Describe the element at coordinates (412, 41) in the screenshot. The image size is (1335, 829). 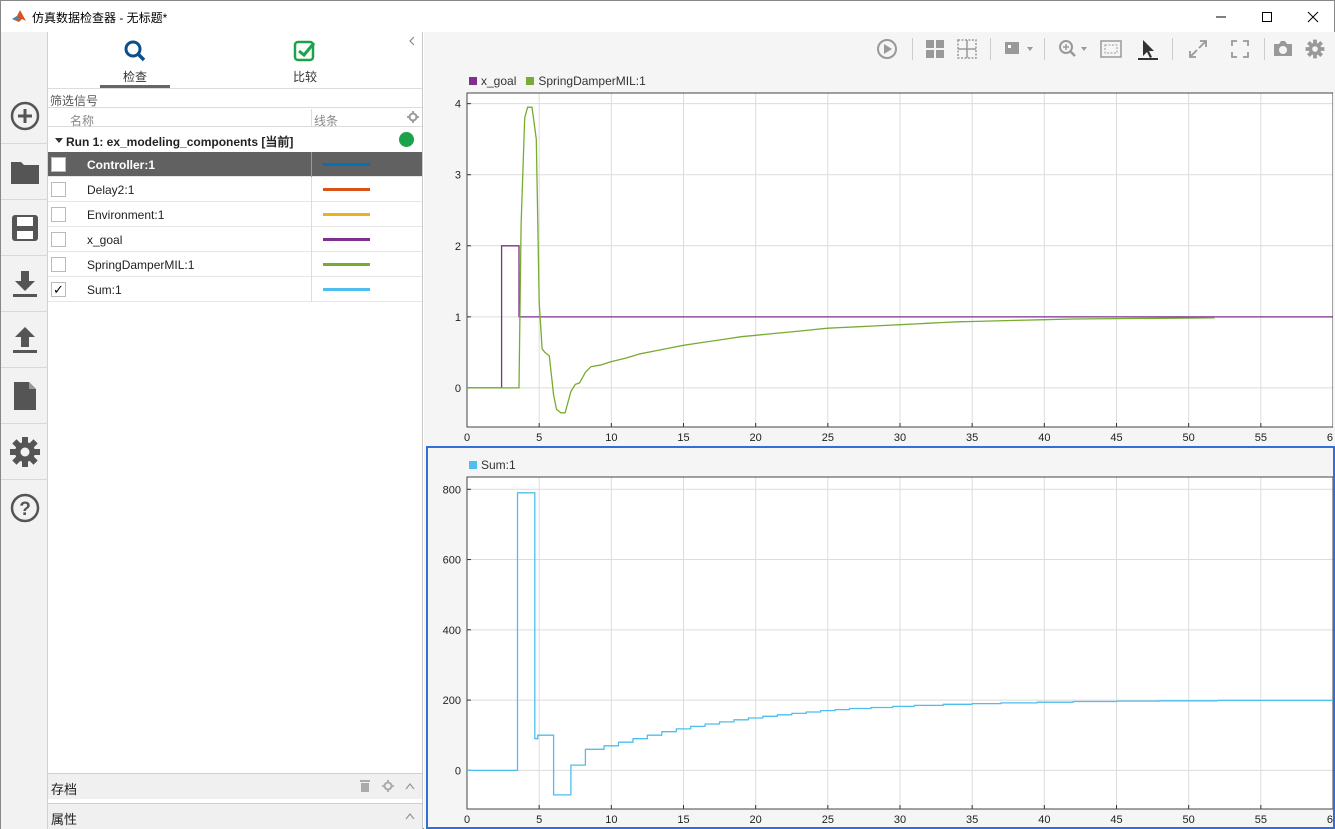
I see `collapse-panel-icon` at that location.